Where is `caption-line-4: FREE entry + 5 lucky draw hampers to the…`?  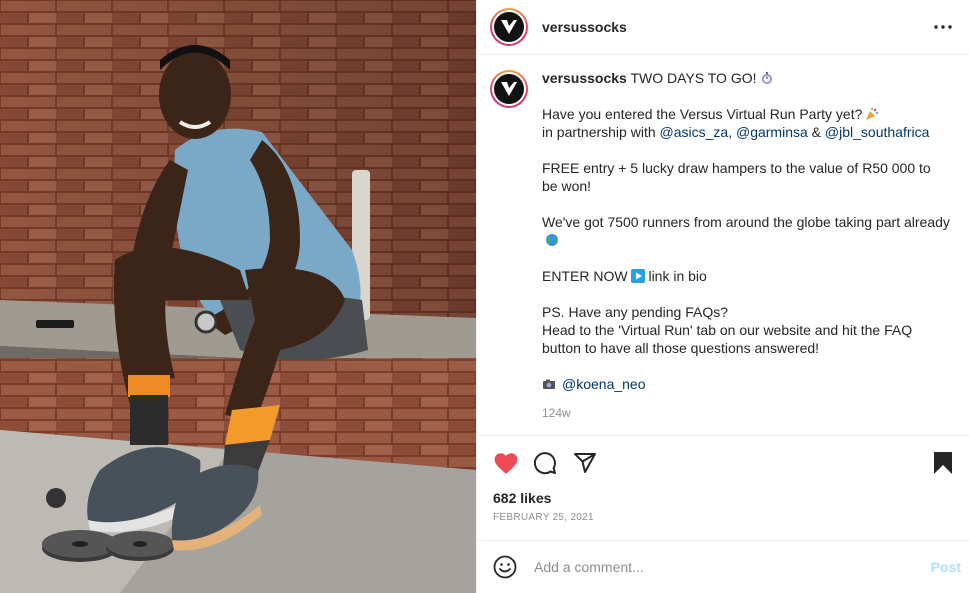
caption-line-4: FREE entry + 5 lucky draw hampers to the… is located at coordinates (736, 177).